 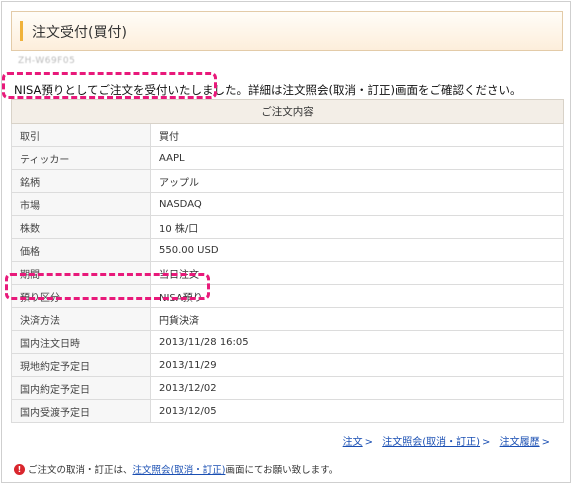 What do you see at coordinates (81, 365) in the screenshot?
I see `row-label-local-execution: 現地約定予定日` at bounding box center [81, 365].